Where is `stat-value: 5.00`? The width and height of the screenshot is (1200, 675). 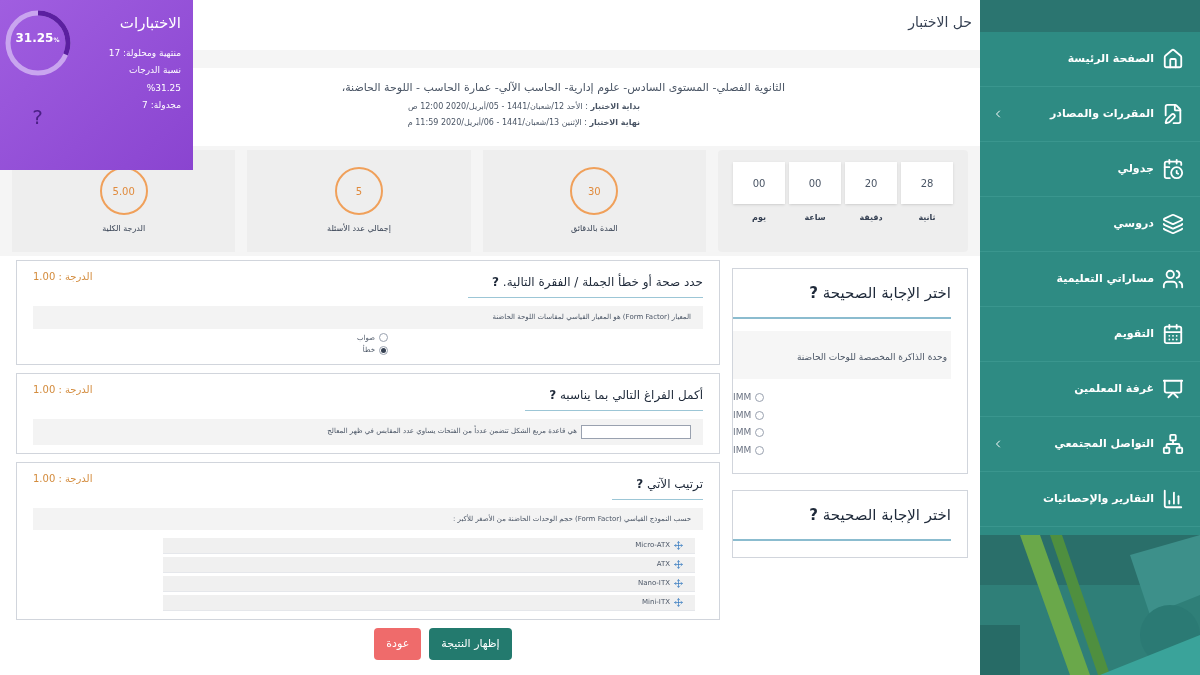 stat-value: 5.00 is located at coordinates (123, 191).